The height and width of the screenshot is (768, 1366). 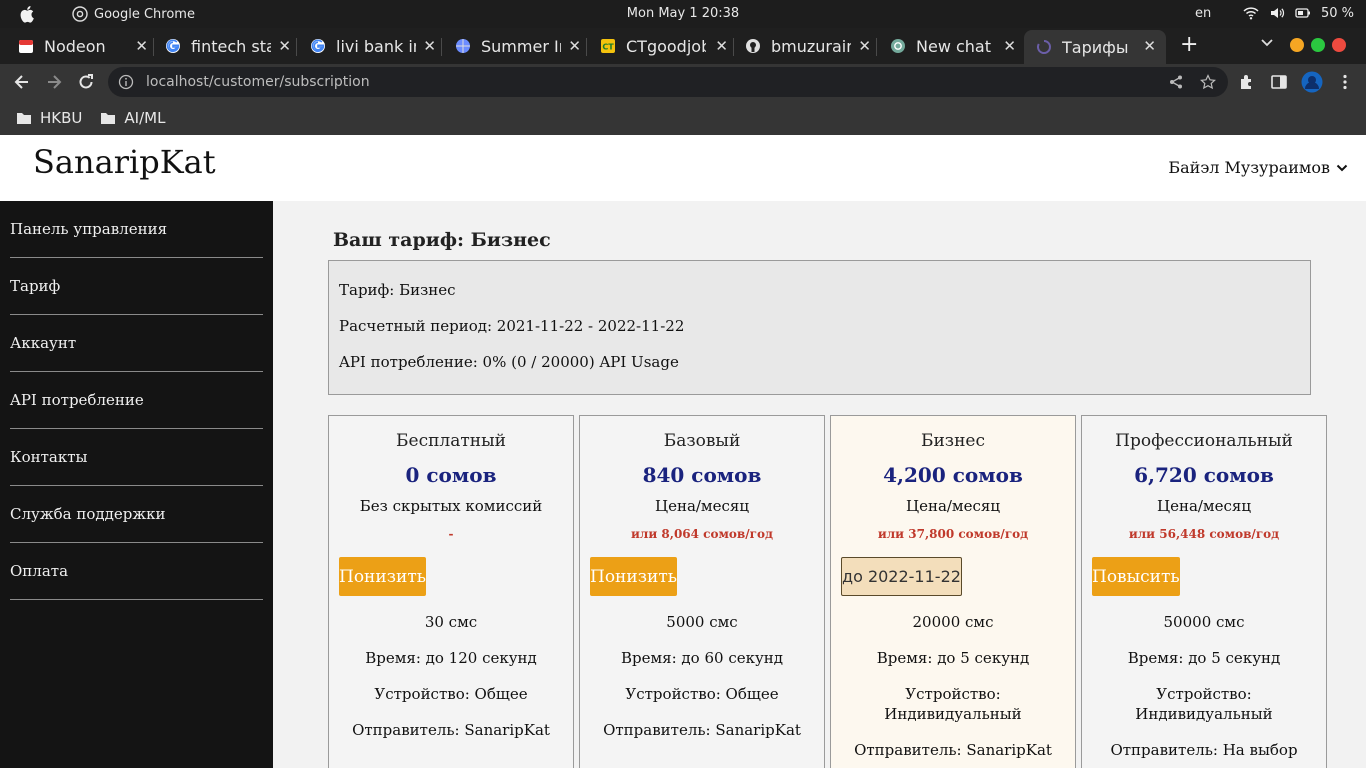 I want to click on tab-title: New chat, so click(x=953, y=46).